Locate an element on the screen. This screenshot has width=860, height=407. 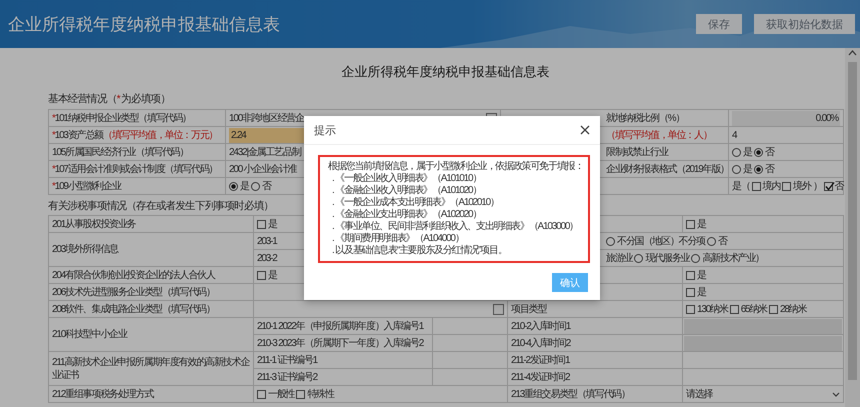
picker-button is located at coordinates (498, 309).